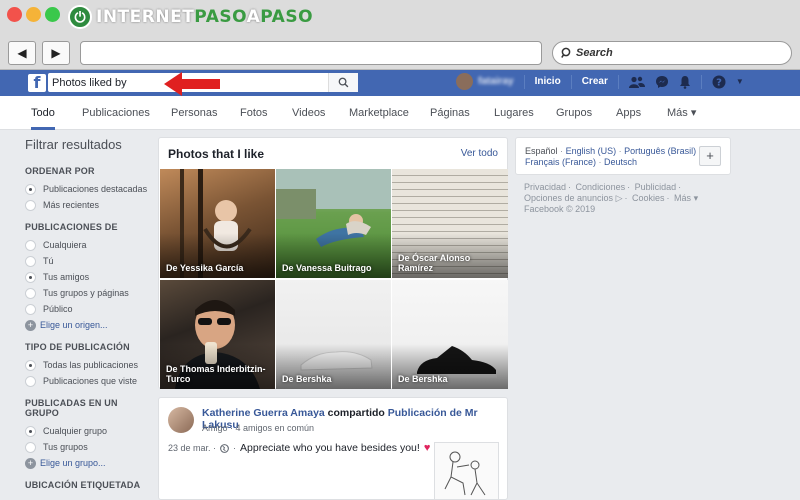 The height and width of the screenshot is (500, 800). What do you see at coordinates (14, 14) in the screenshot?
I see `close-window-button` at bounding box center [14, 14].